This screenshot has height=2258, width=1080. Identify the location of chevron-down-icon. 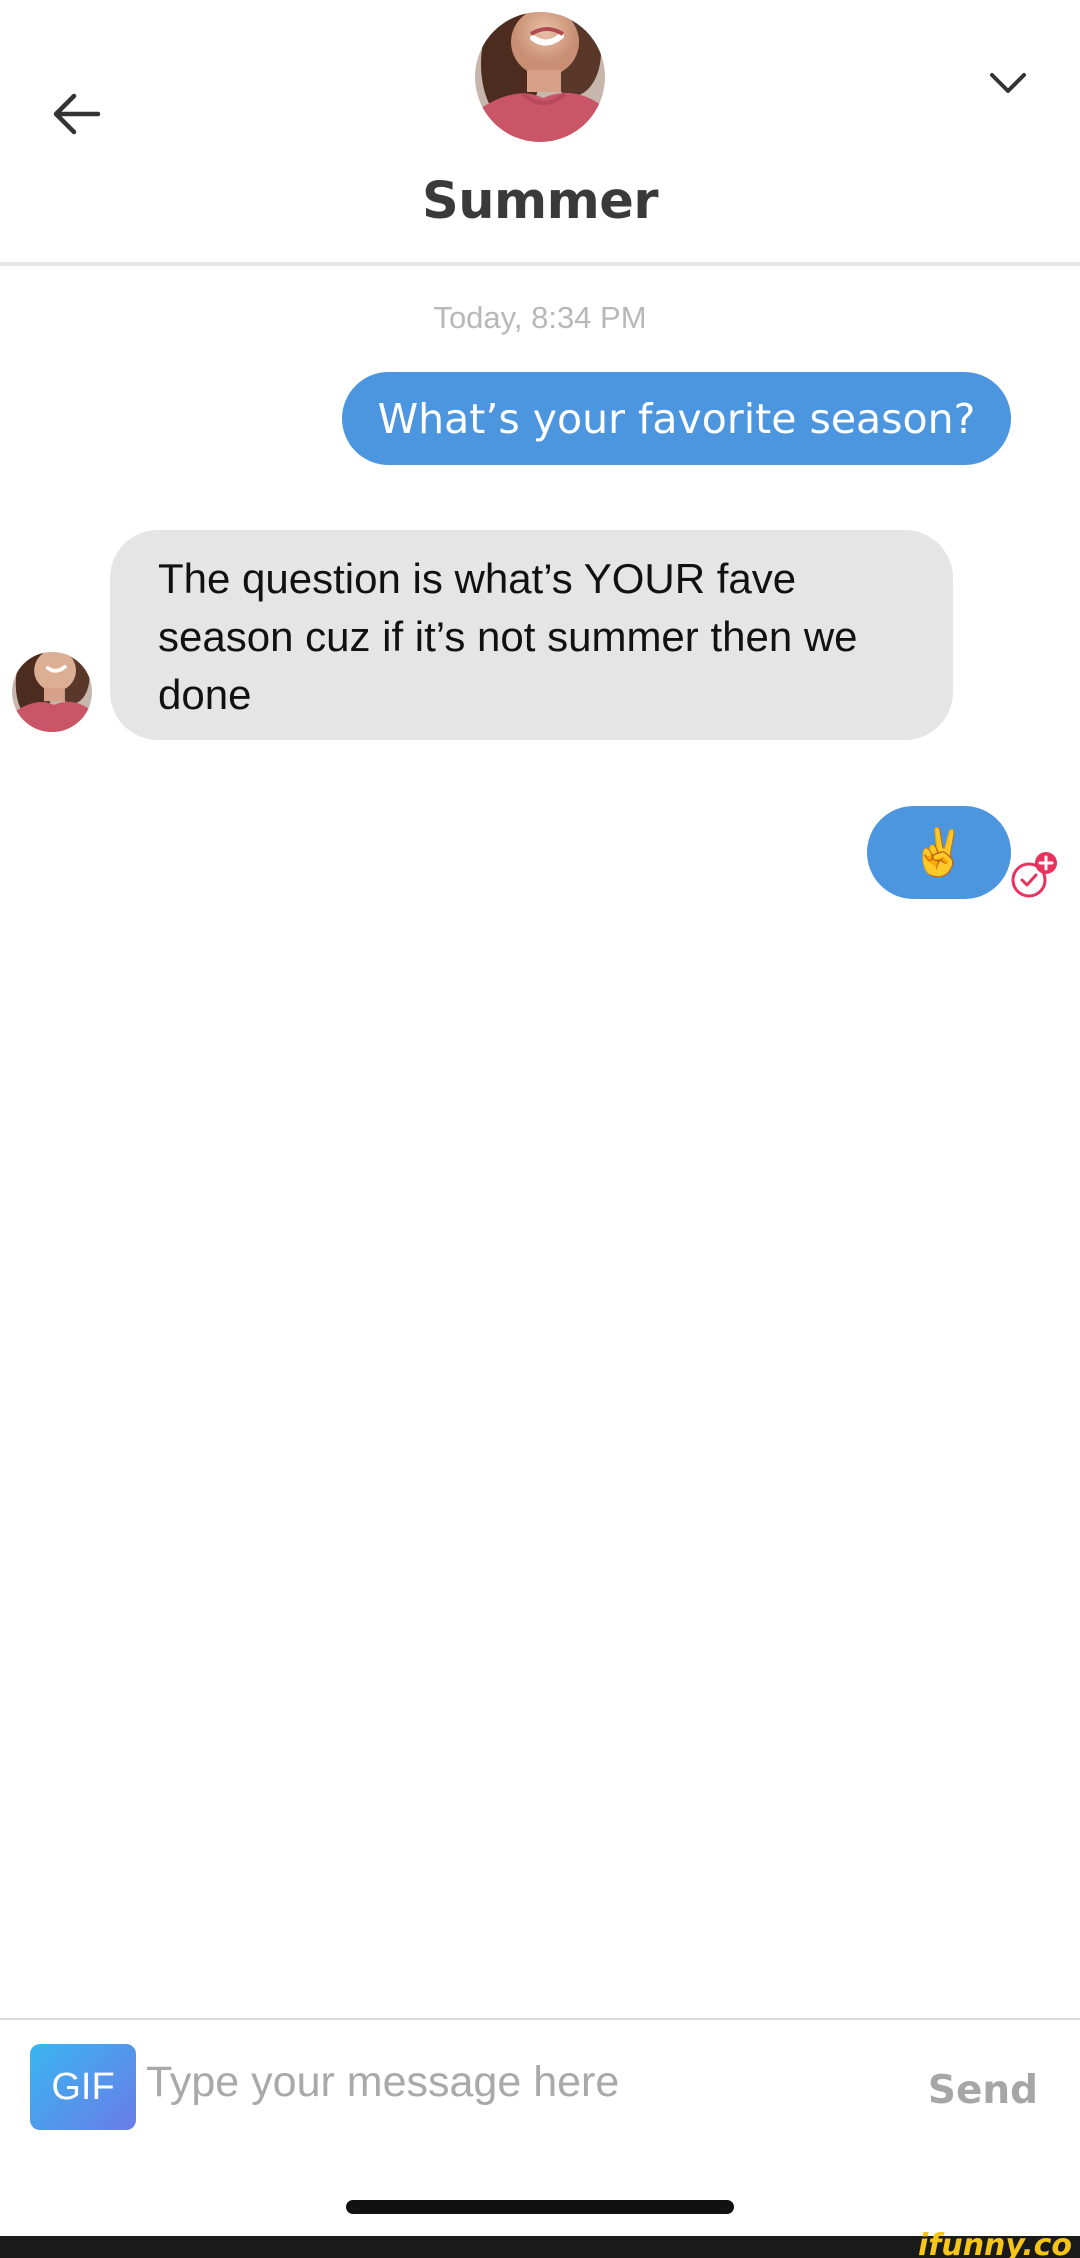
(1008, 83).